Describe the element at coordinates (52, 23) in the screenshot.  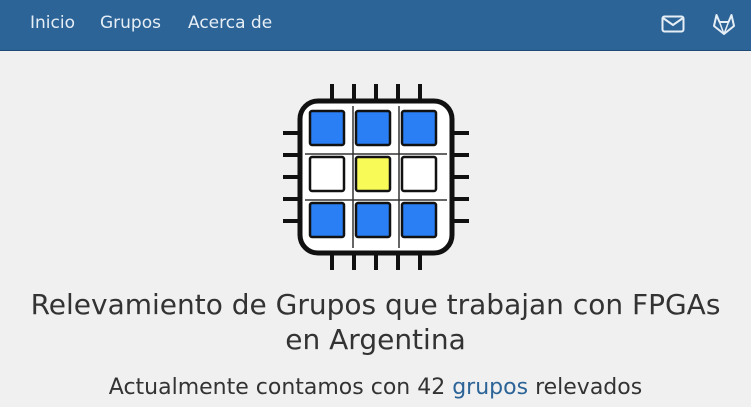
I see `nav-link-inicio: Inicio` at that location.